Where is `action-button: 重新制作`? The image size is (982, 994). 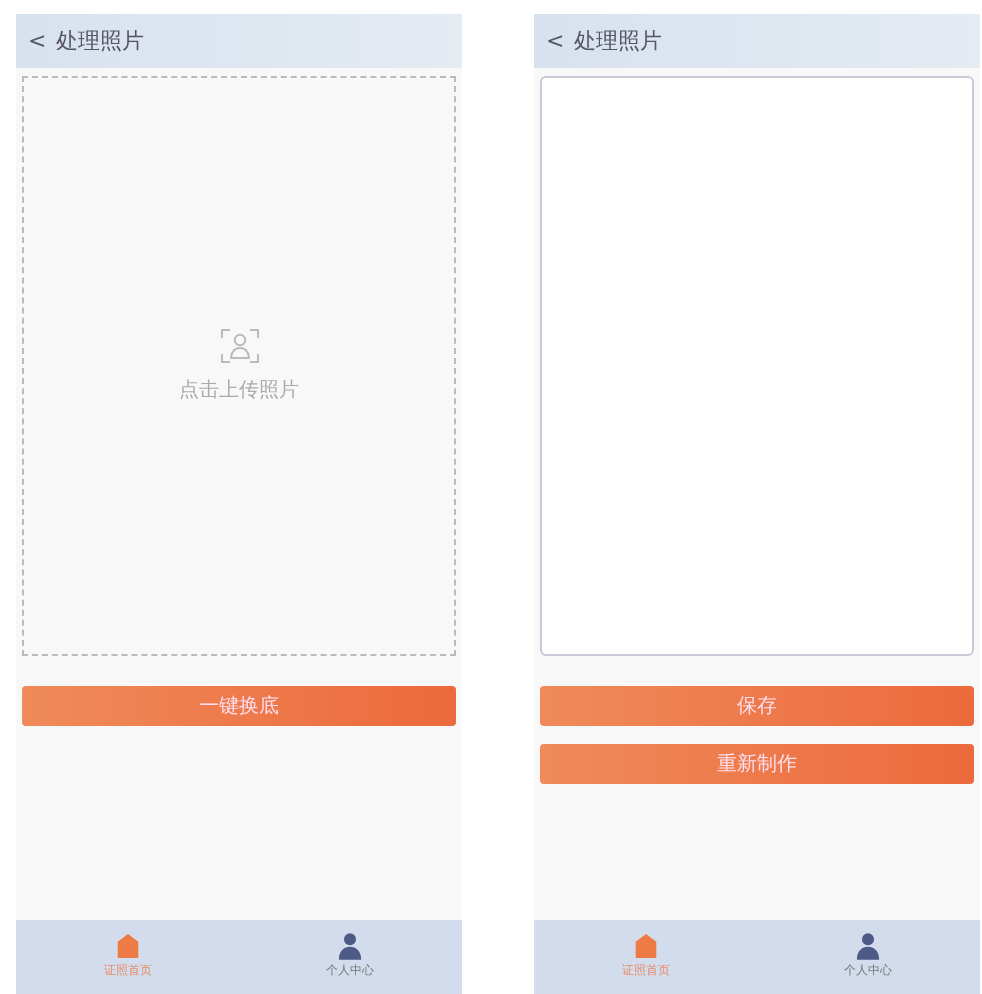
action-button: 重新制作 is located at coordinates (757, 764).